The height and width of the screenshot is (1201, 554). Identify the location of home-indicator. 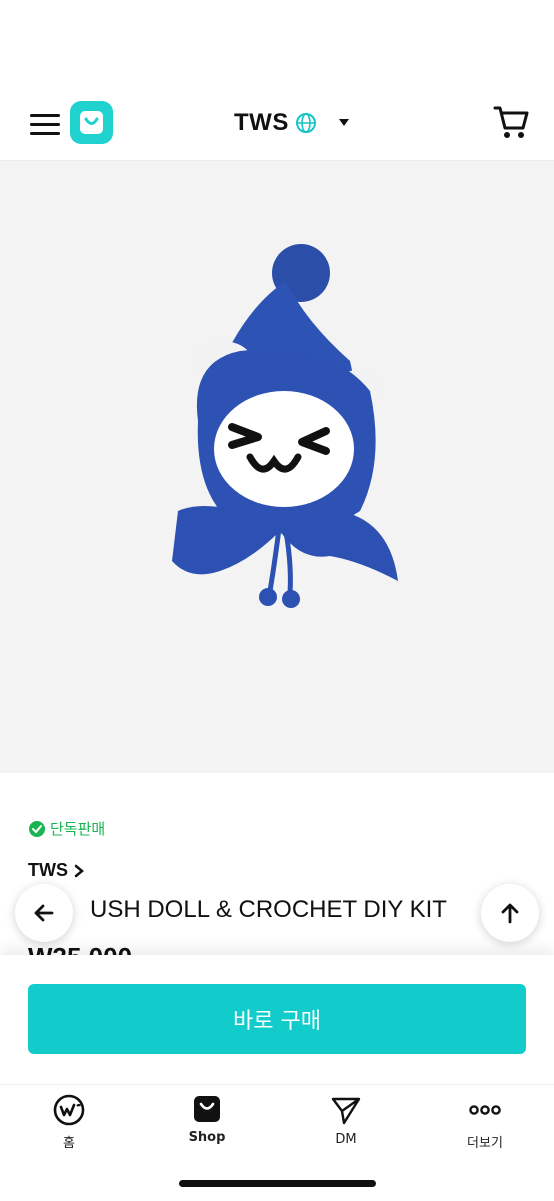
(277, 1183).